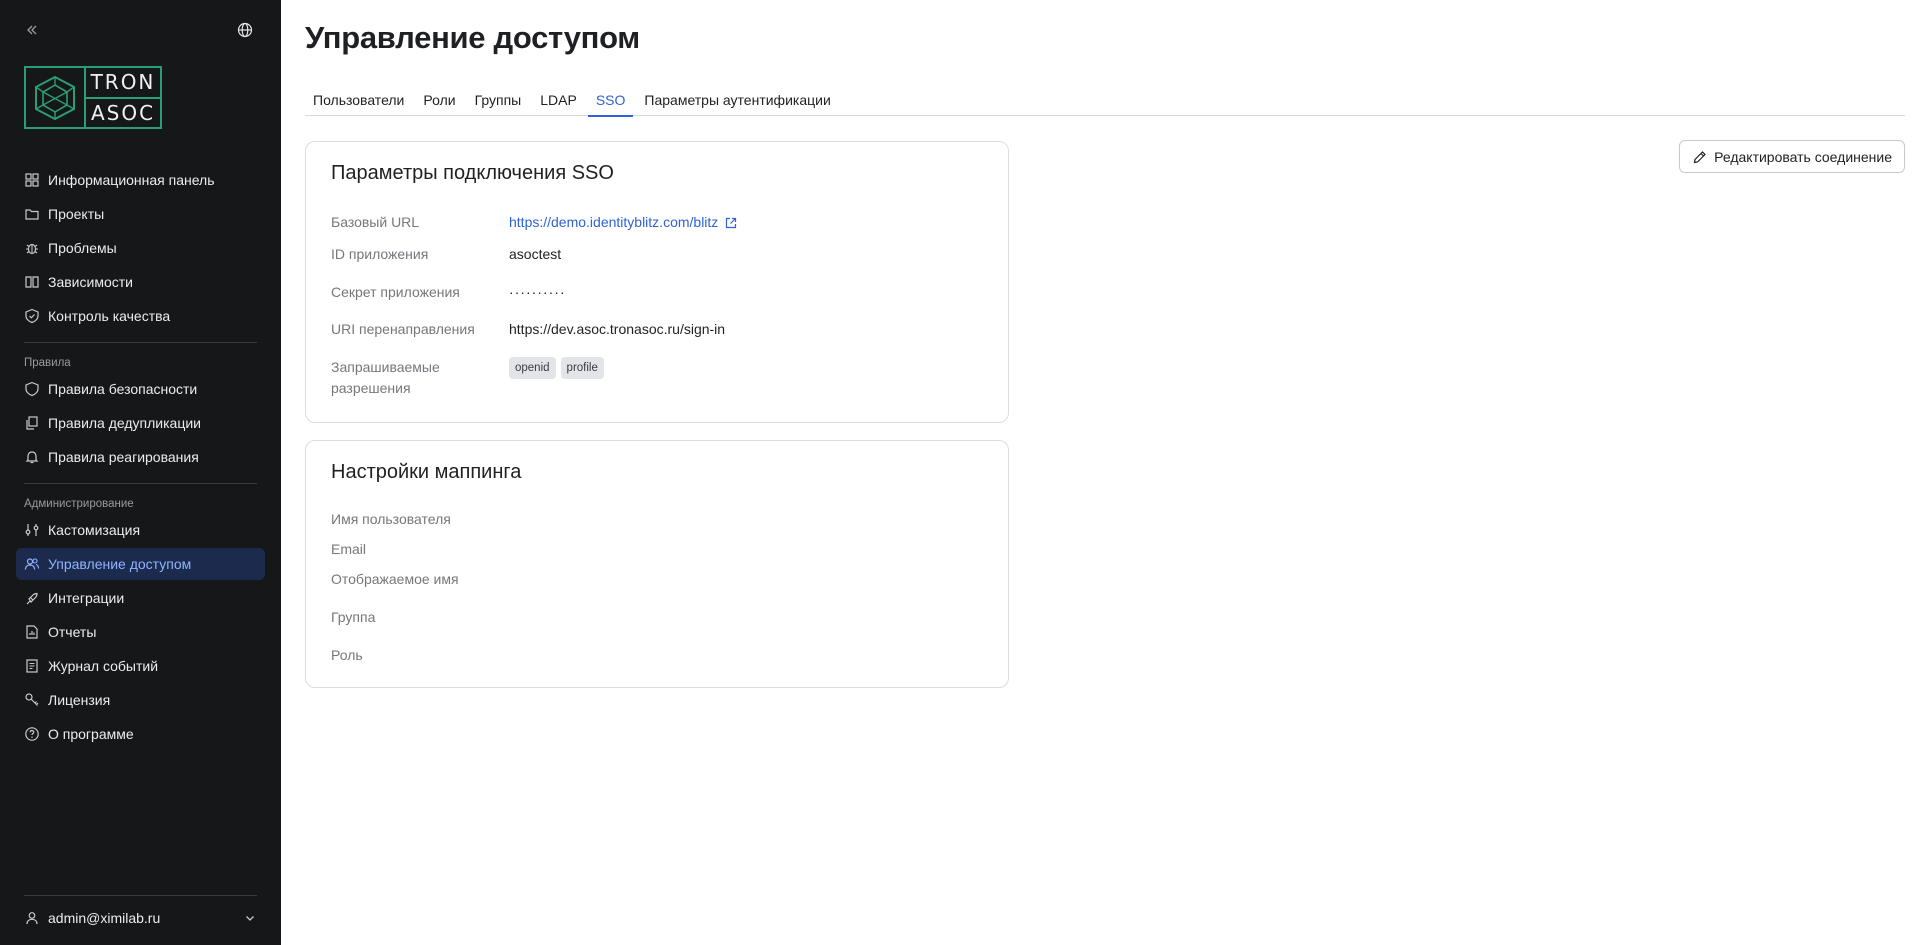 The image size is (1920, 945). Describe the element at coordinates (395, 292) in the screenshot. I see `app-secret-label: Секрет приложения` at that location.